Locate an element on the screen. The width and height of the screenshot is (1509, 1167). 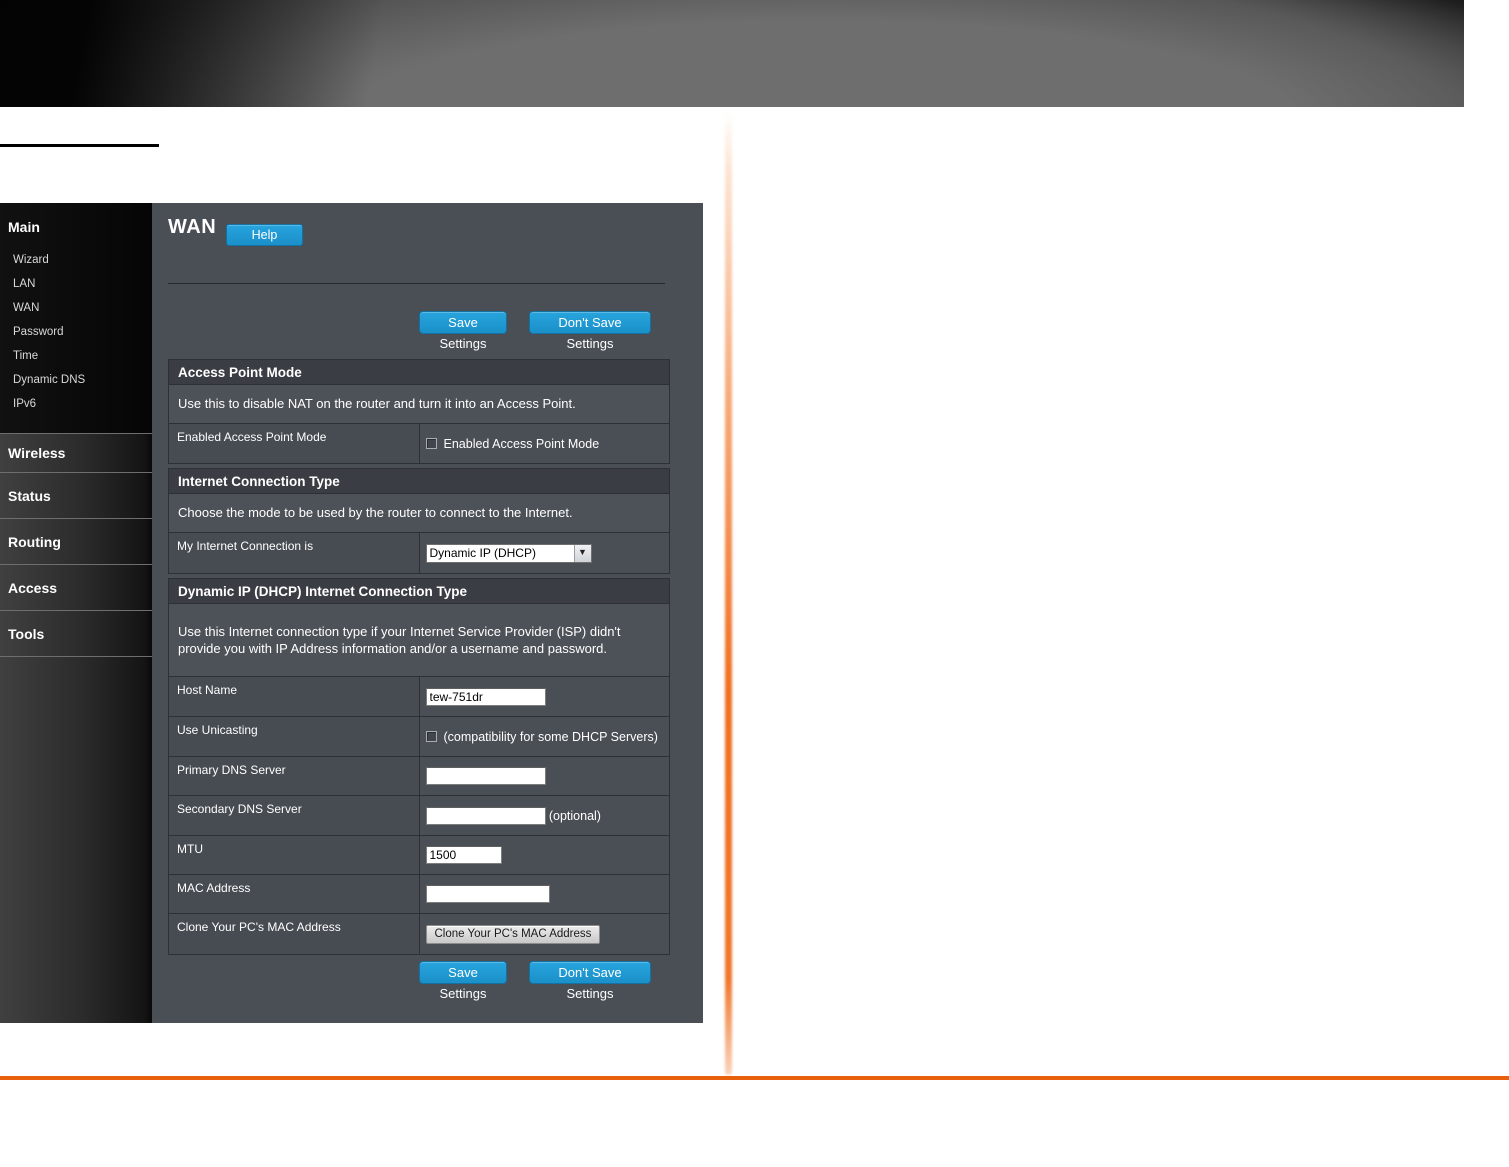
dont-save-settings-button: Don't Save Settings is located at coordinates (590, 331).